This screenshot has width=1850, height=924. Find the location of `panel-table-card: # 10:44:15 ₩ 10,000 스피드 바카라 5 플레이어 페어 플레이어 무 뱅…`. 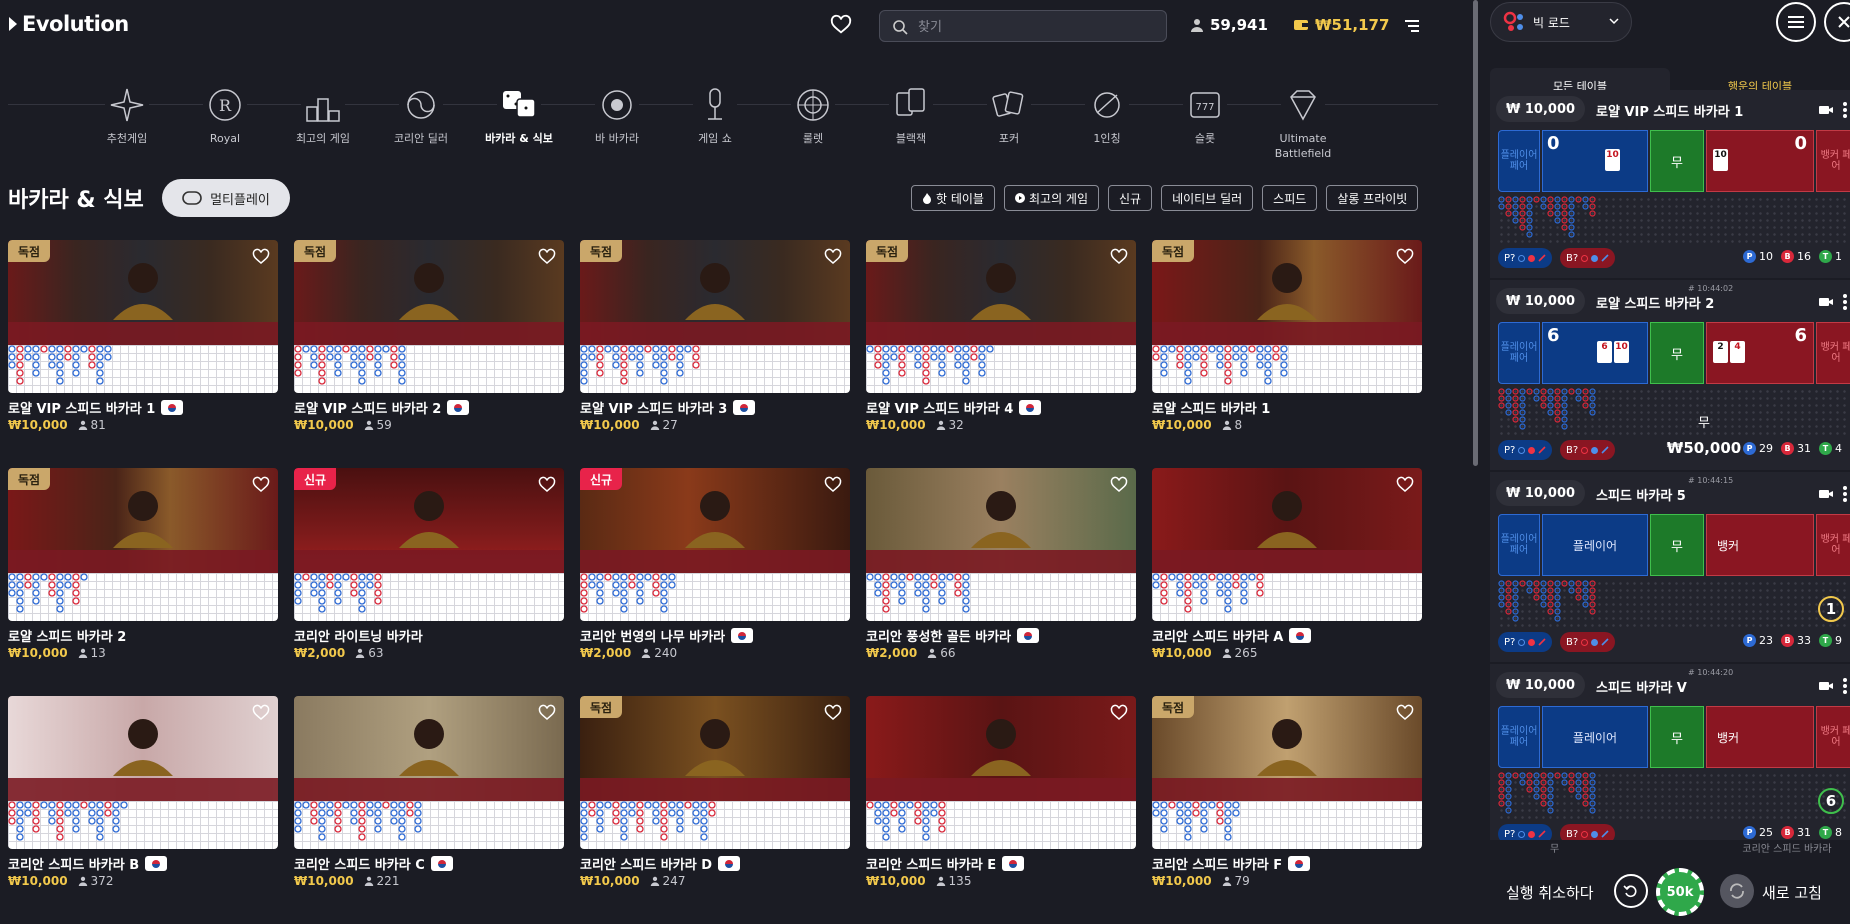

panel-table-card: # 10:44:15 ₩ 10,000 스피드 바카라 5 플레이어 페어 플레이어 무 뱅… is located at coordinates (1670, 569).